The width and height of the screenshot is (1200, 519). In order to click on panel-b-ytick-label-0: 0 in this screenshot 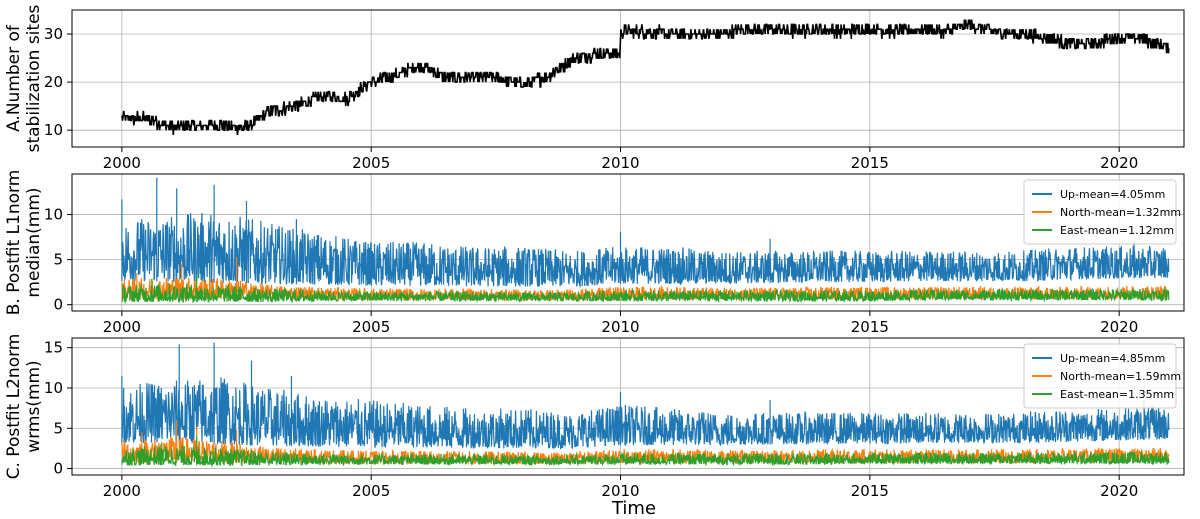, I will do `click(58, 305)`.